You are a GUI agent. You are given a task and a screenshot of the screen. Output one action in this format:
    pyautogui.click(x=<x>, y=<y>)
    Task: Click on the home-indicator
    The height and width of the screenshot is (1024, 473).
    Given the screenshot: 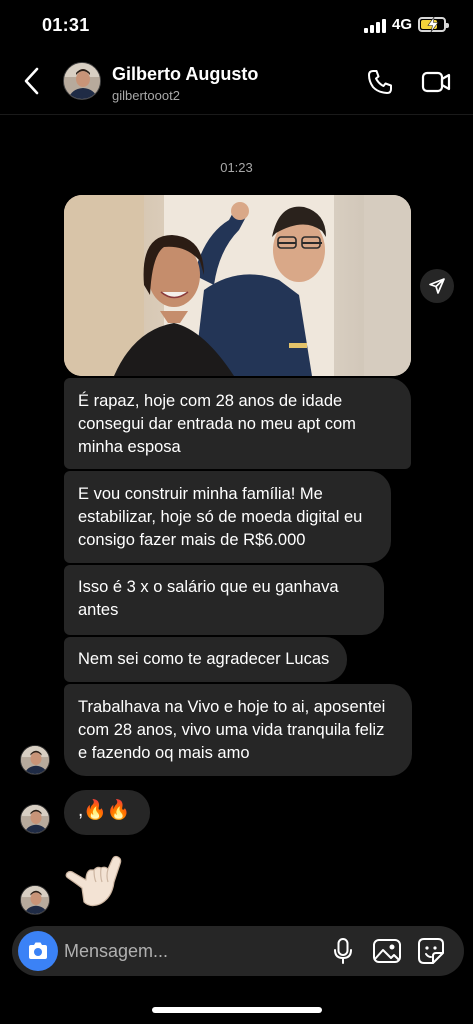 What is the action you would take?
    pyautogui.click(x=237, y=1010)
    